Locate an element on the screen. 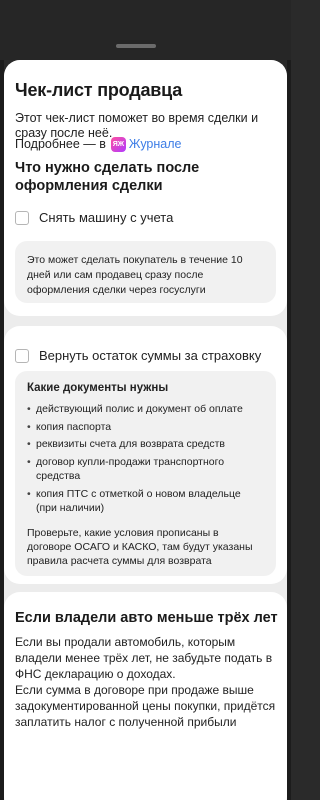  checklist-item-deregister: Снять машину с учета is located at coordinates (94, 217).